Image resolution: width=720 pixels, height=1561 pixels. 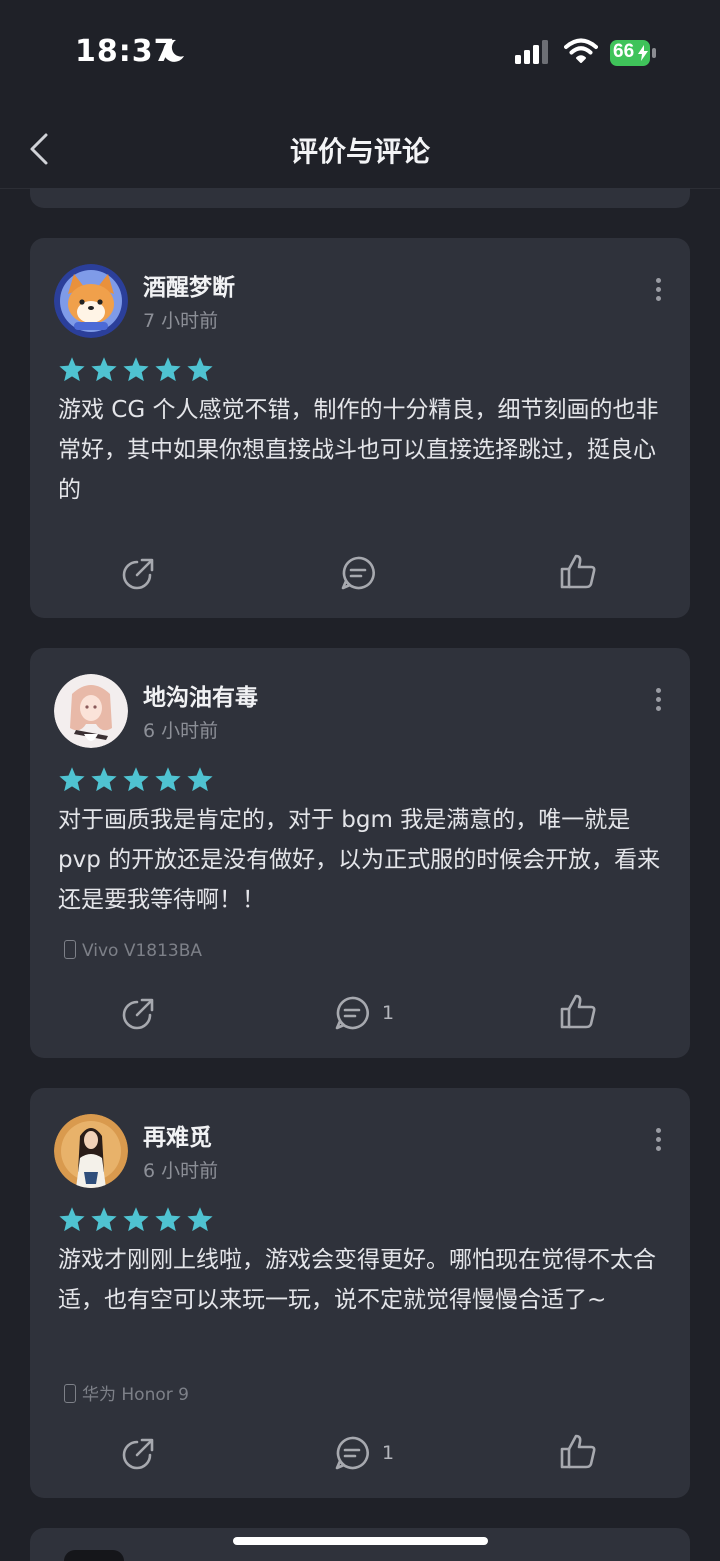 I want to click on battery-level: 66, so click(x=624, y=51).